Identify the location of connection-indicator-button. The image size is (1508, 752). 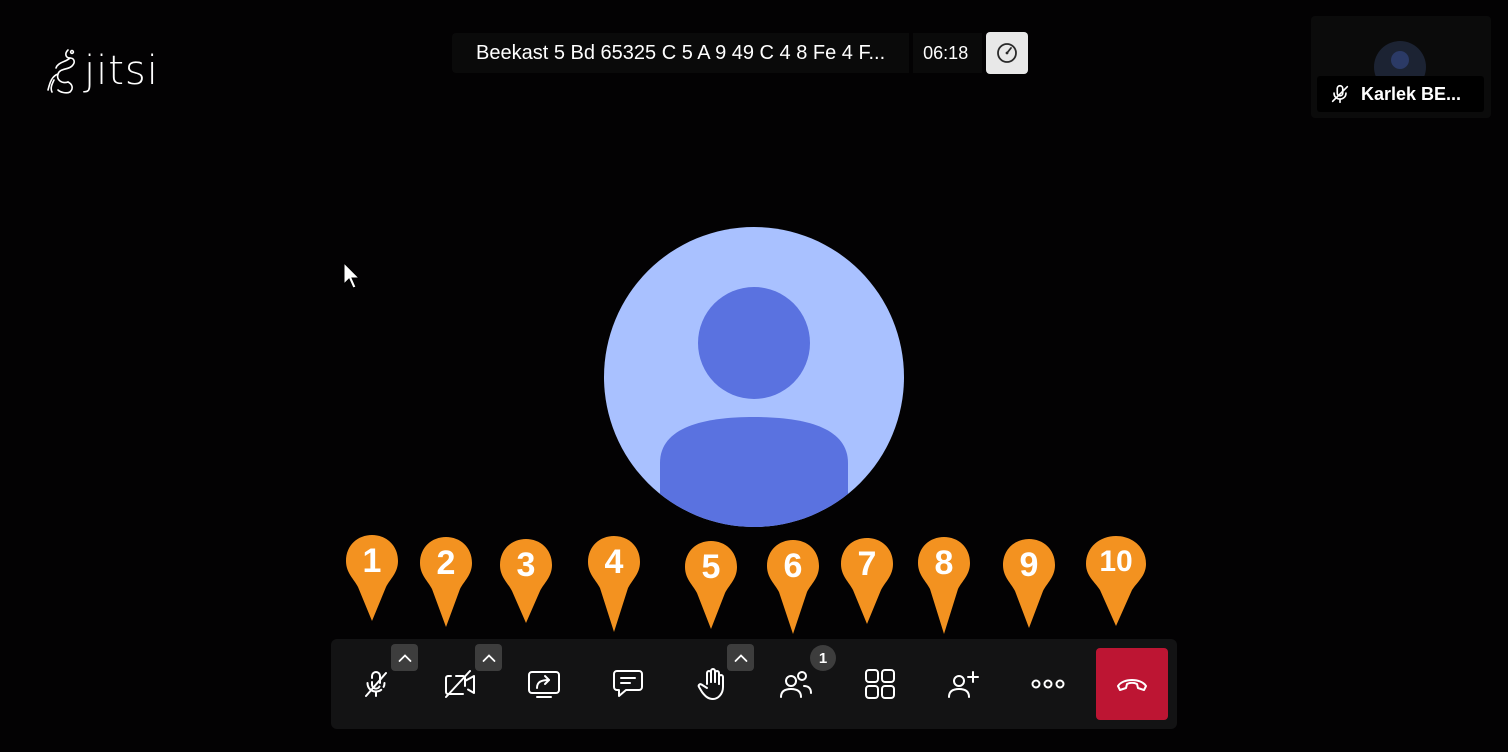
(1007, 53).